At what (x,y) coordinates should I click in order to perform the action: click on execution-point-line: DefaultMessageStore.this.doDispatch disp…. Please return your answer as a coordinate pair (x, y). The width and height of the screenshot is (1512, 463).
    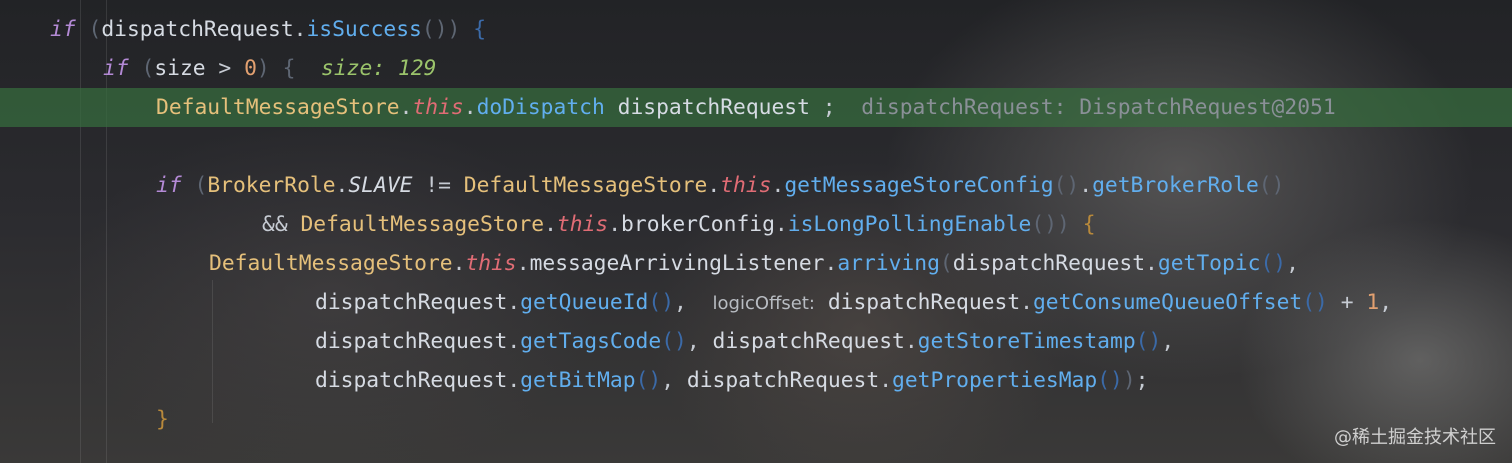
    Looking at the image, I should click on (756, 107).